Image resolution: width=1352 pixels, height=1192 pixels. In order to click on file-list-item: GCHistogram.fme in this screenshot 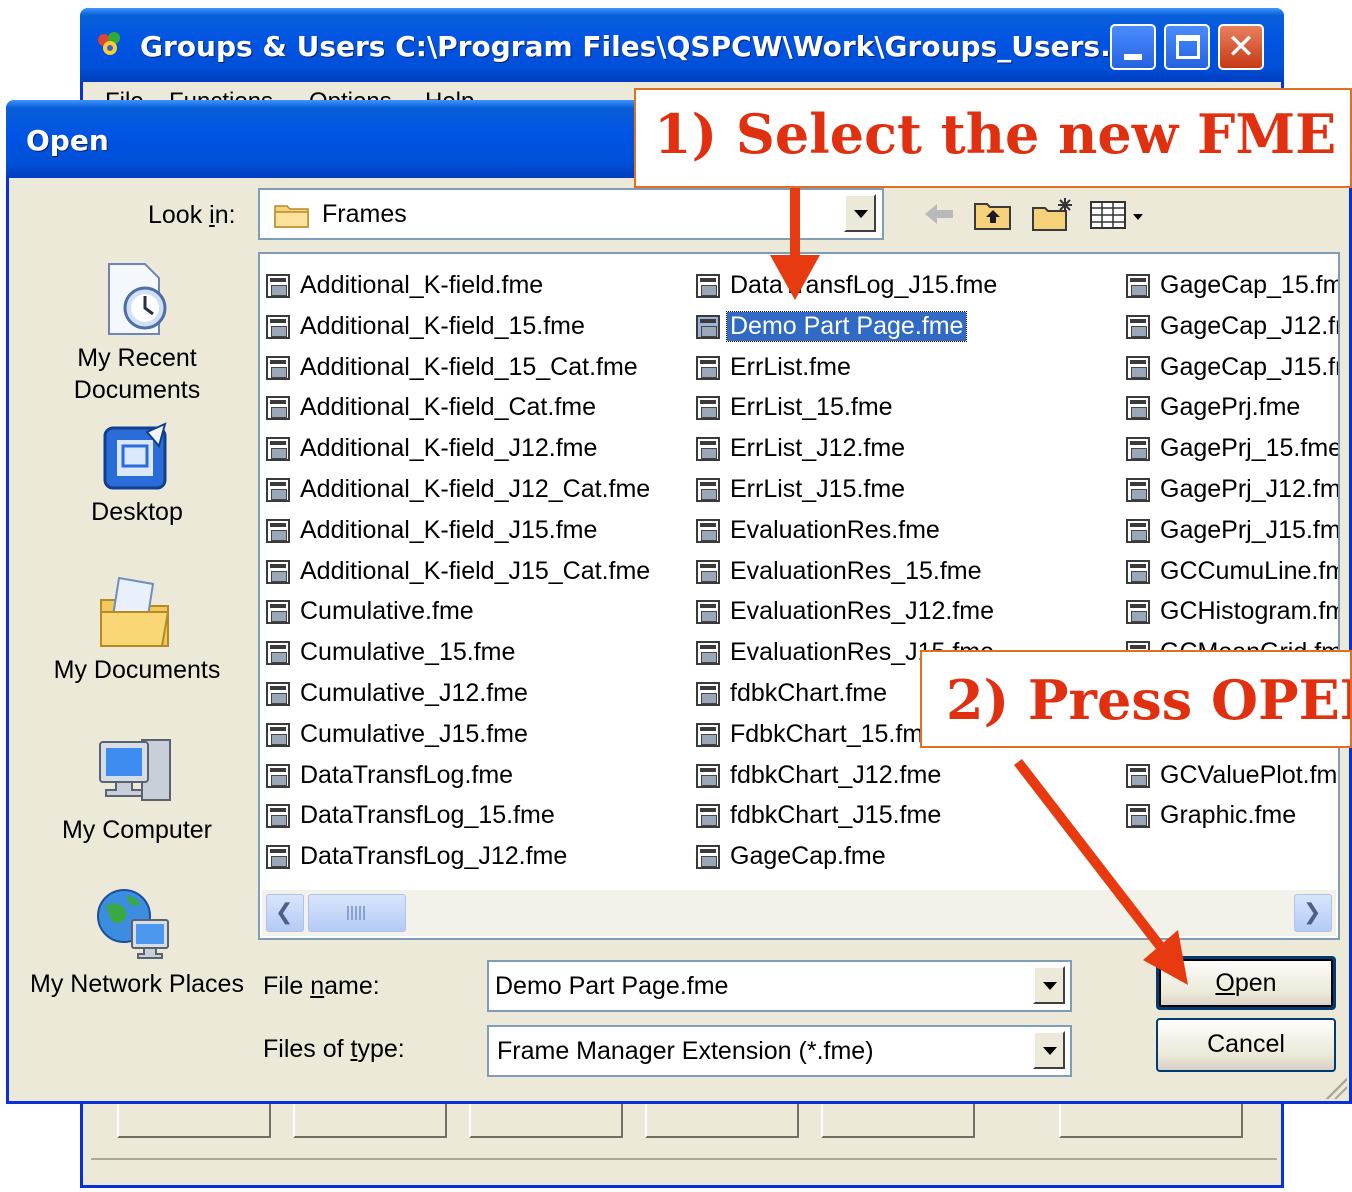, I will do `click(1232, 612)`.